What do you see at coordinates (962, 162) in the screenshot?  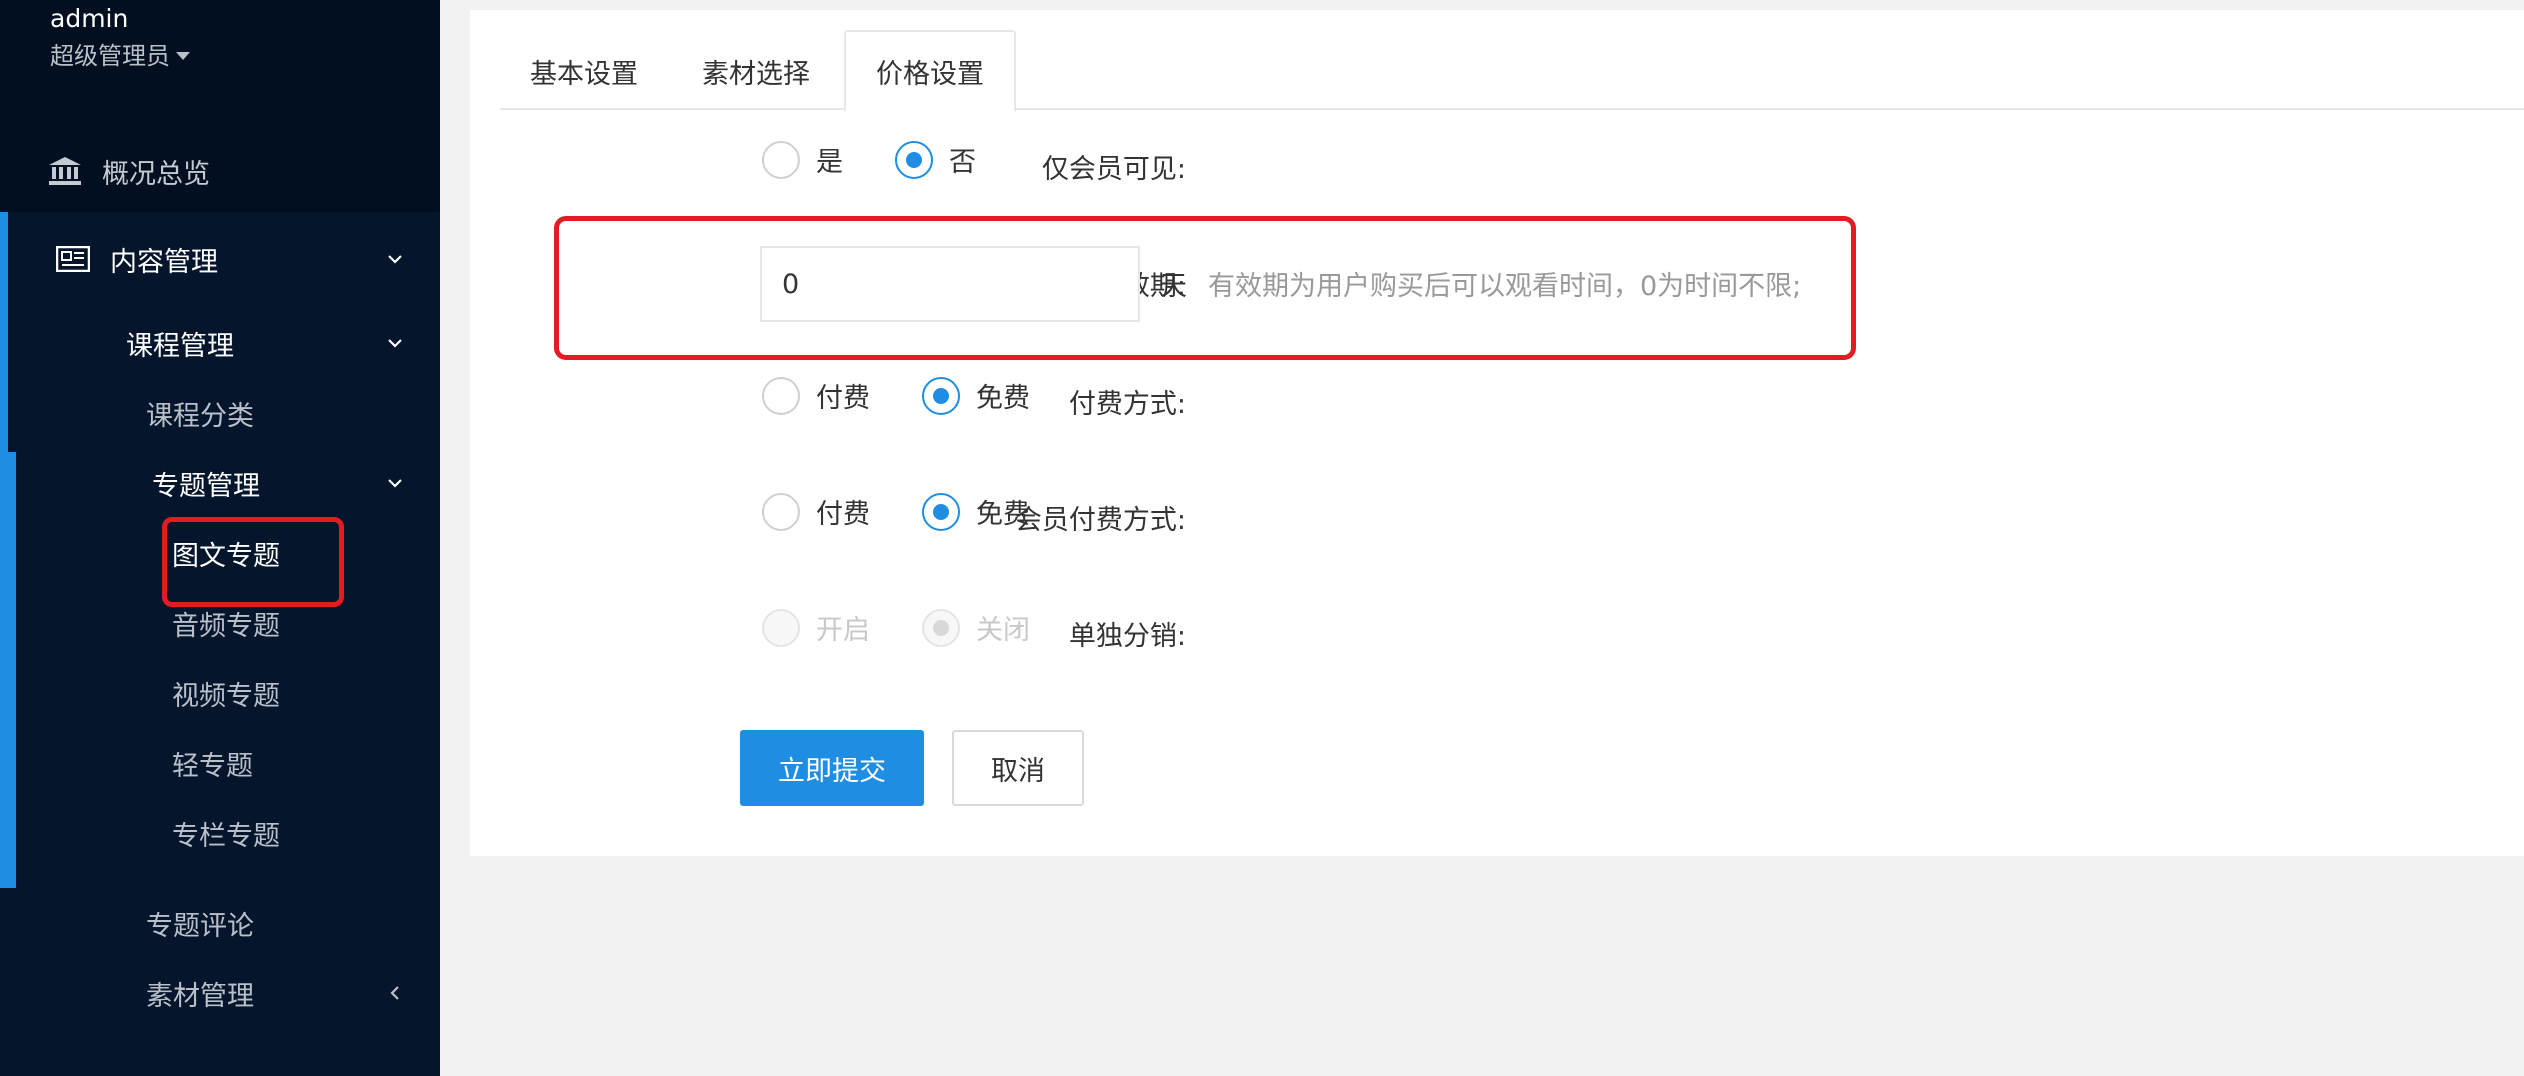 I see `radio-label: 否` at bounding box center [962, 162].